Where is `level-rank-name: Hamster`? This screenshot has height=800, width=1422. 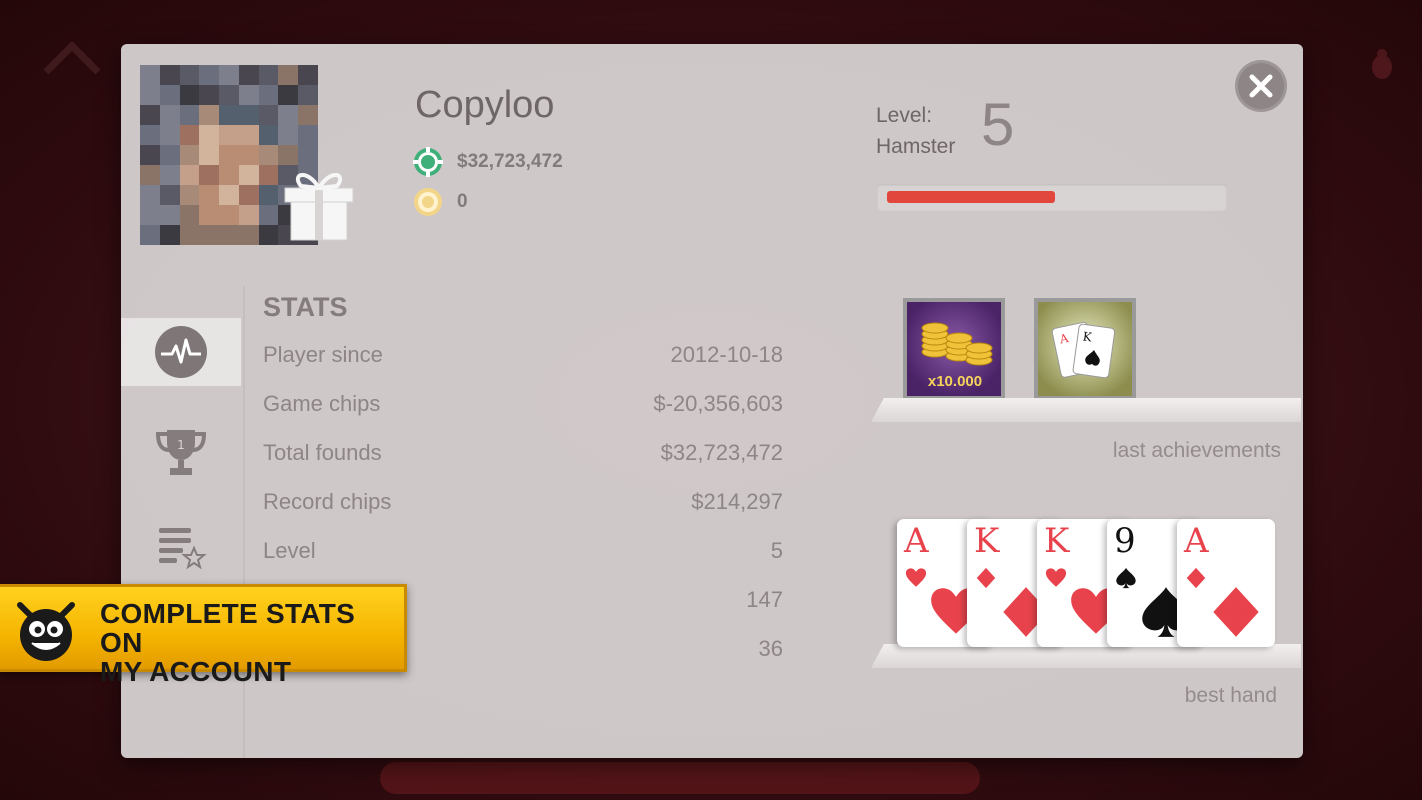
level-rank-name: Hamster is located at coordinates (916, 146).